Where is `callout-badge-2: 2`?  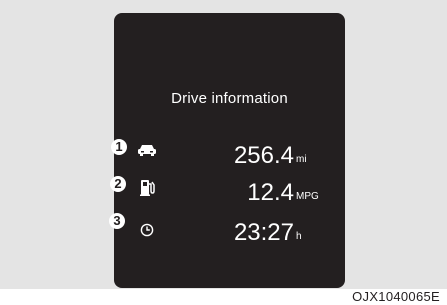
callout-badge-2: 2 is located at coordinates (118, 184).